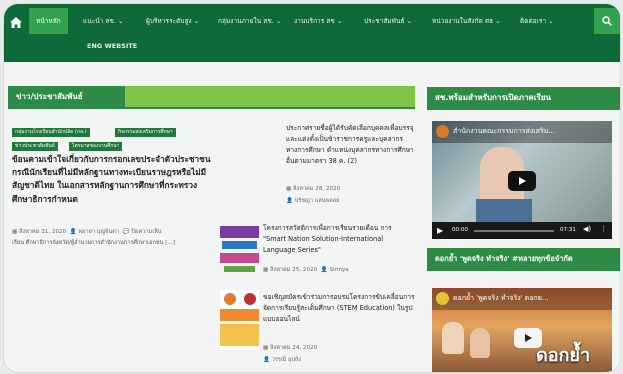 This screenshot has width=623, height=374. Describe the element at coordinates (103, 21) in the screenshot. I see `nav-item-about: แนะนำ สช. ⌄` at that location.